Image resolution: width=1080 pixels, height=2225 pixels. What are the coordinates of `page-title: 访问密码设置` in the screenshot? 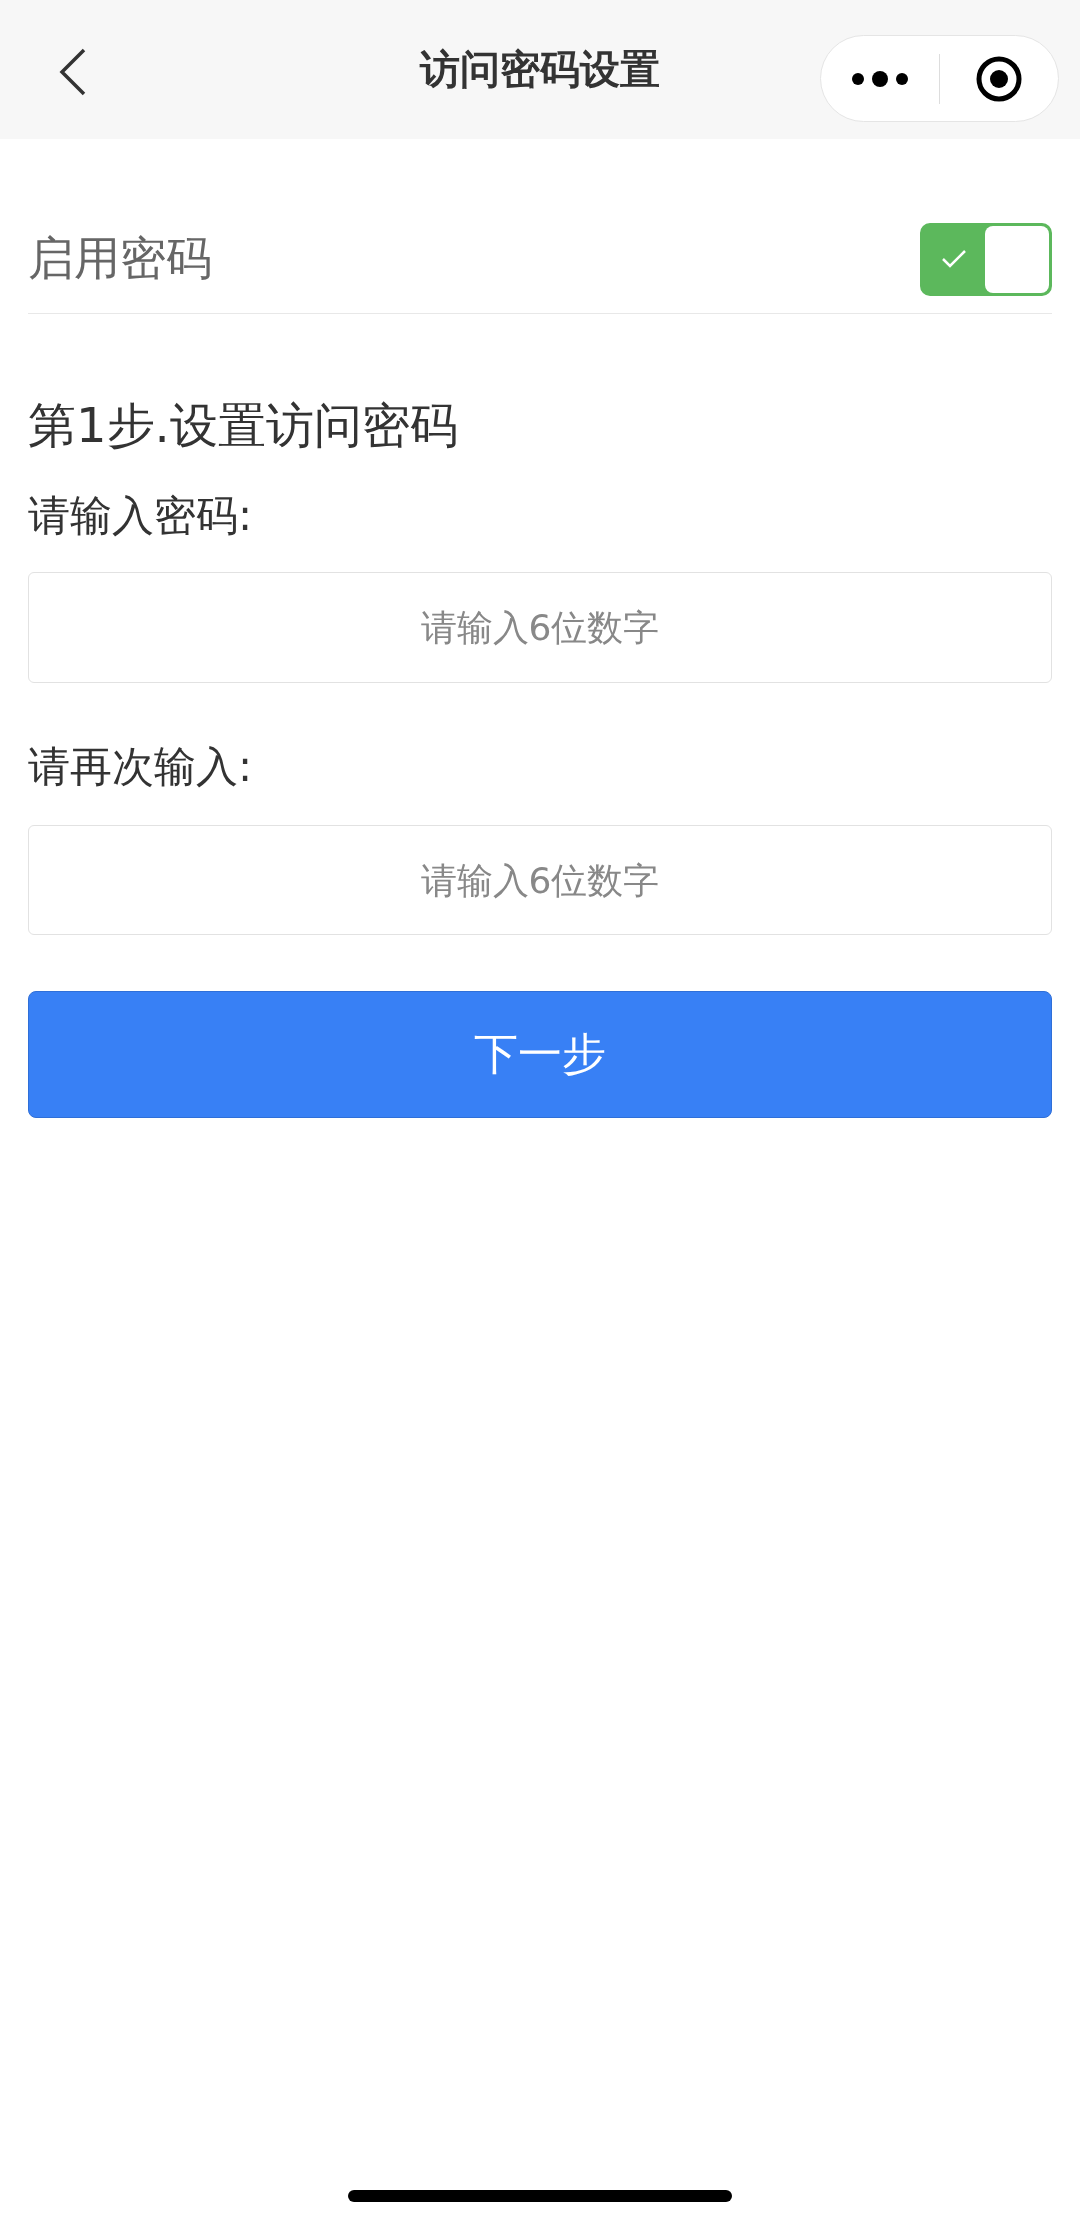 It's located at (540, 69).